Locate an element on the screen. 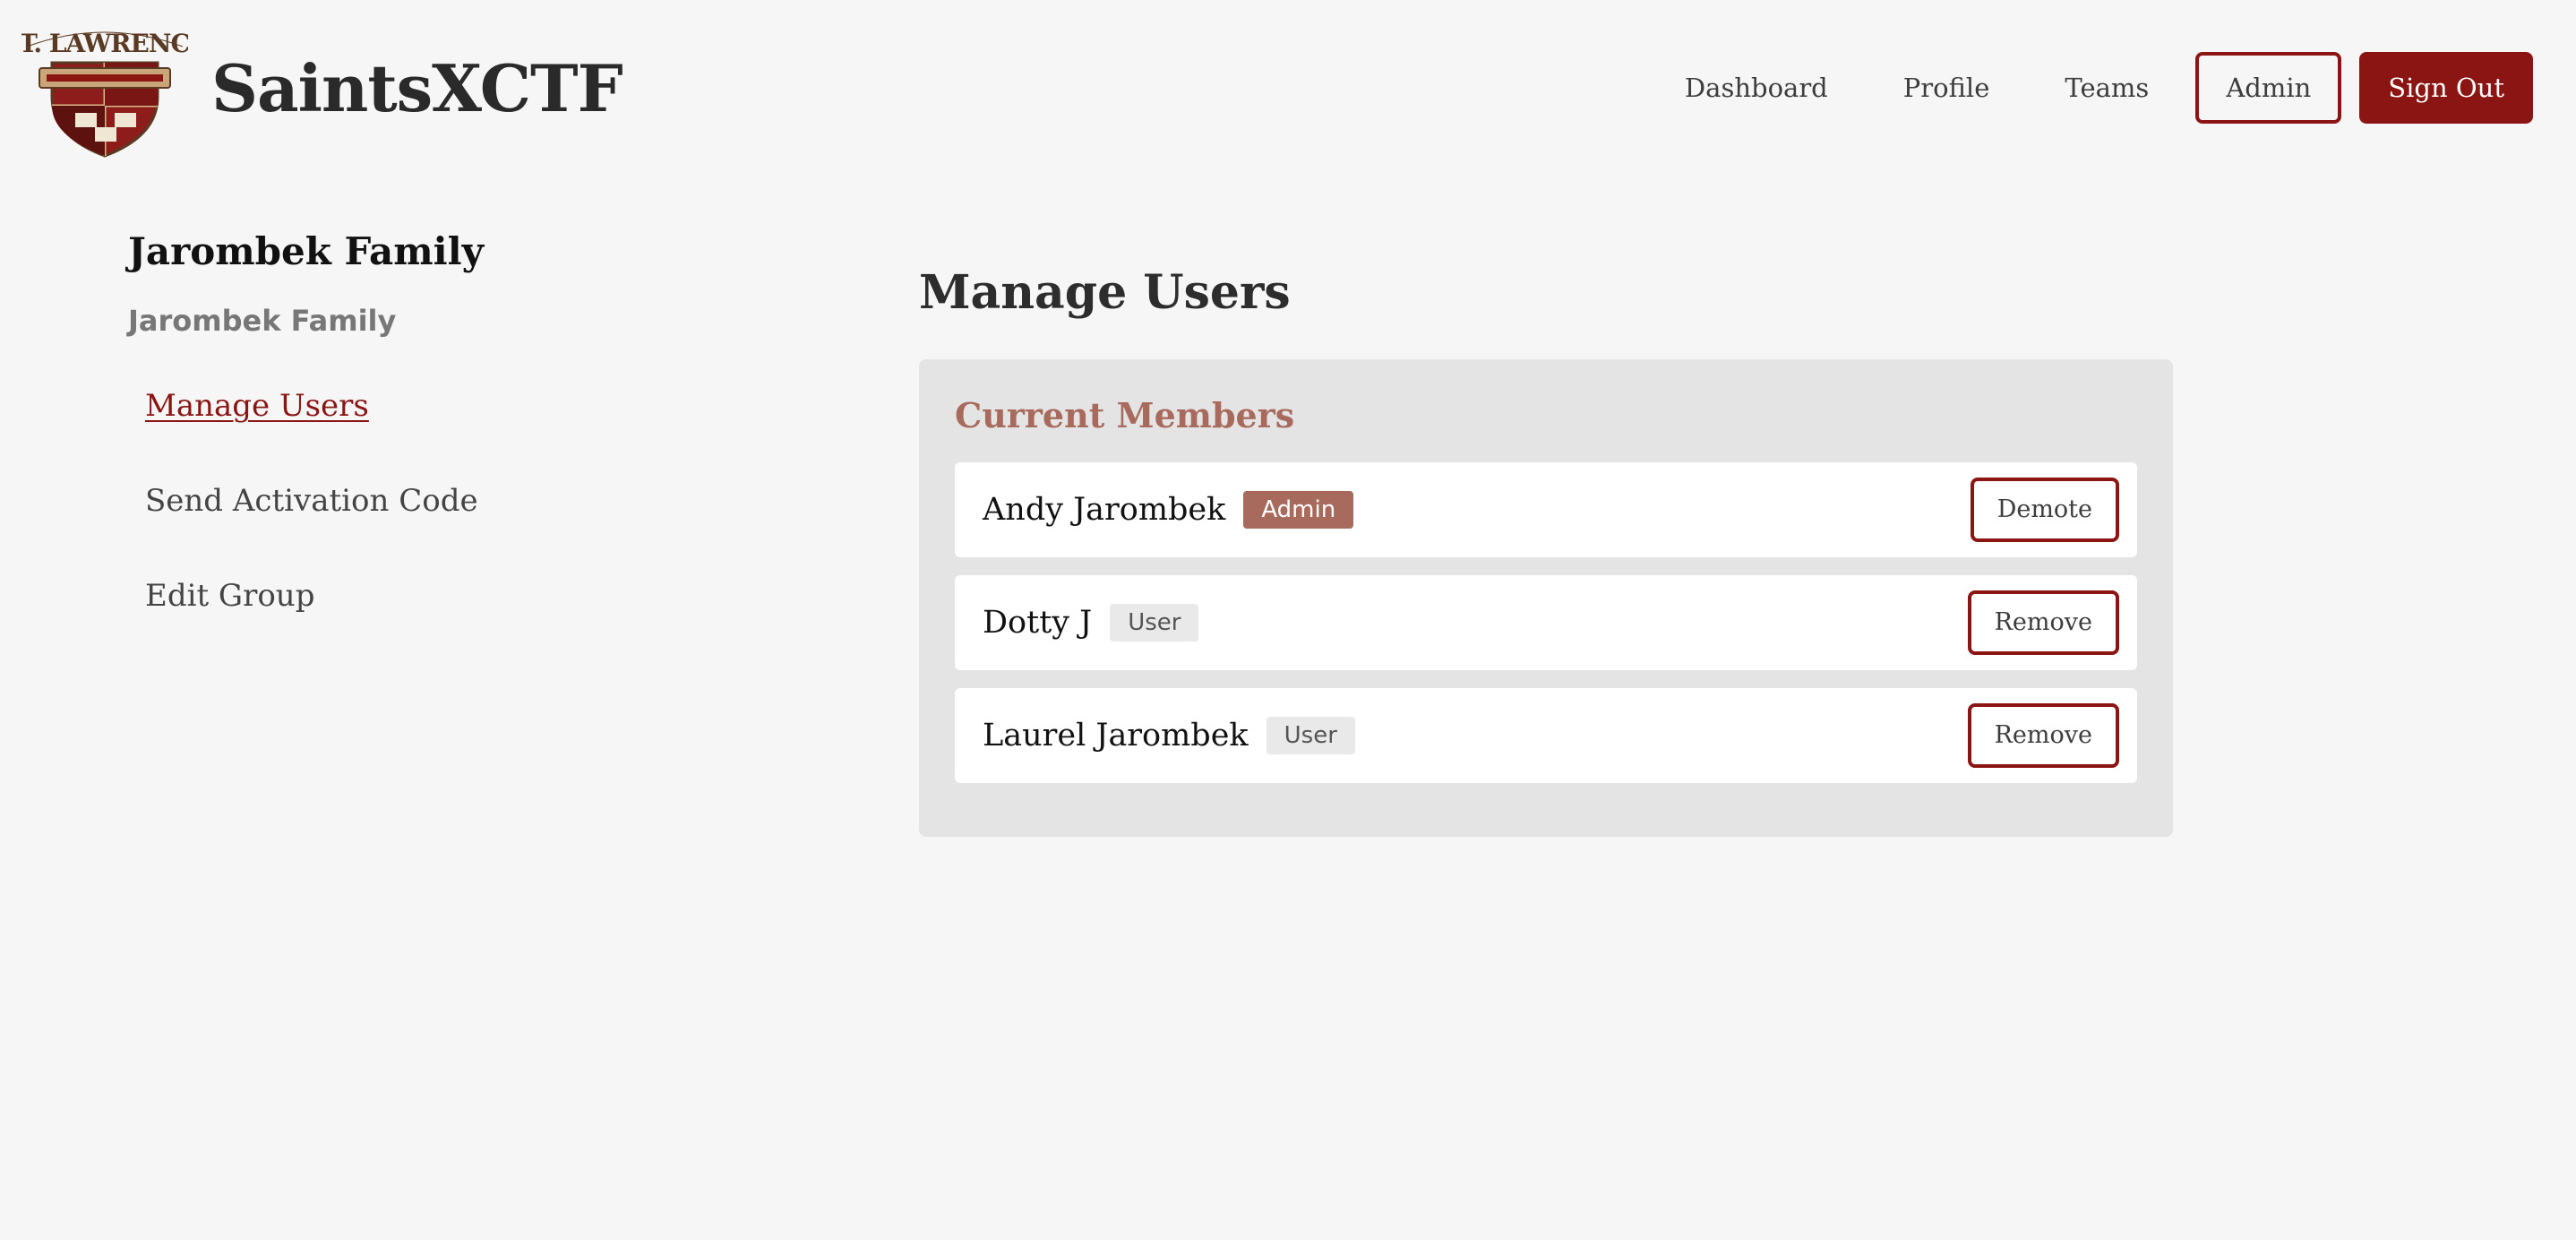 Image resolution: width=2576 pixels, height=1240 pixels. site-title: SaintsXCTF is located at coordinates (417, 88).